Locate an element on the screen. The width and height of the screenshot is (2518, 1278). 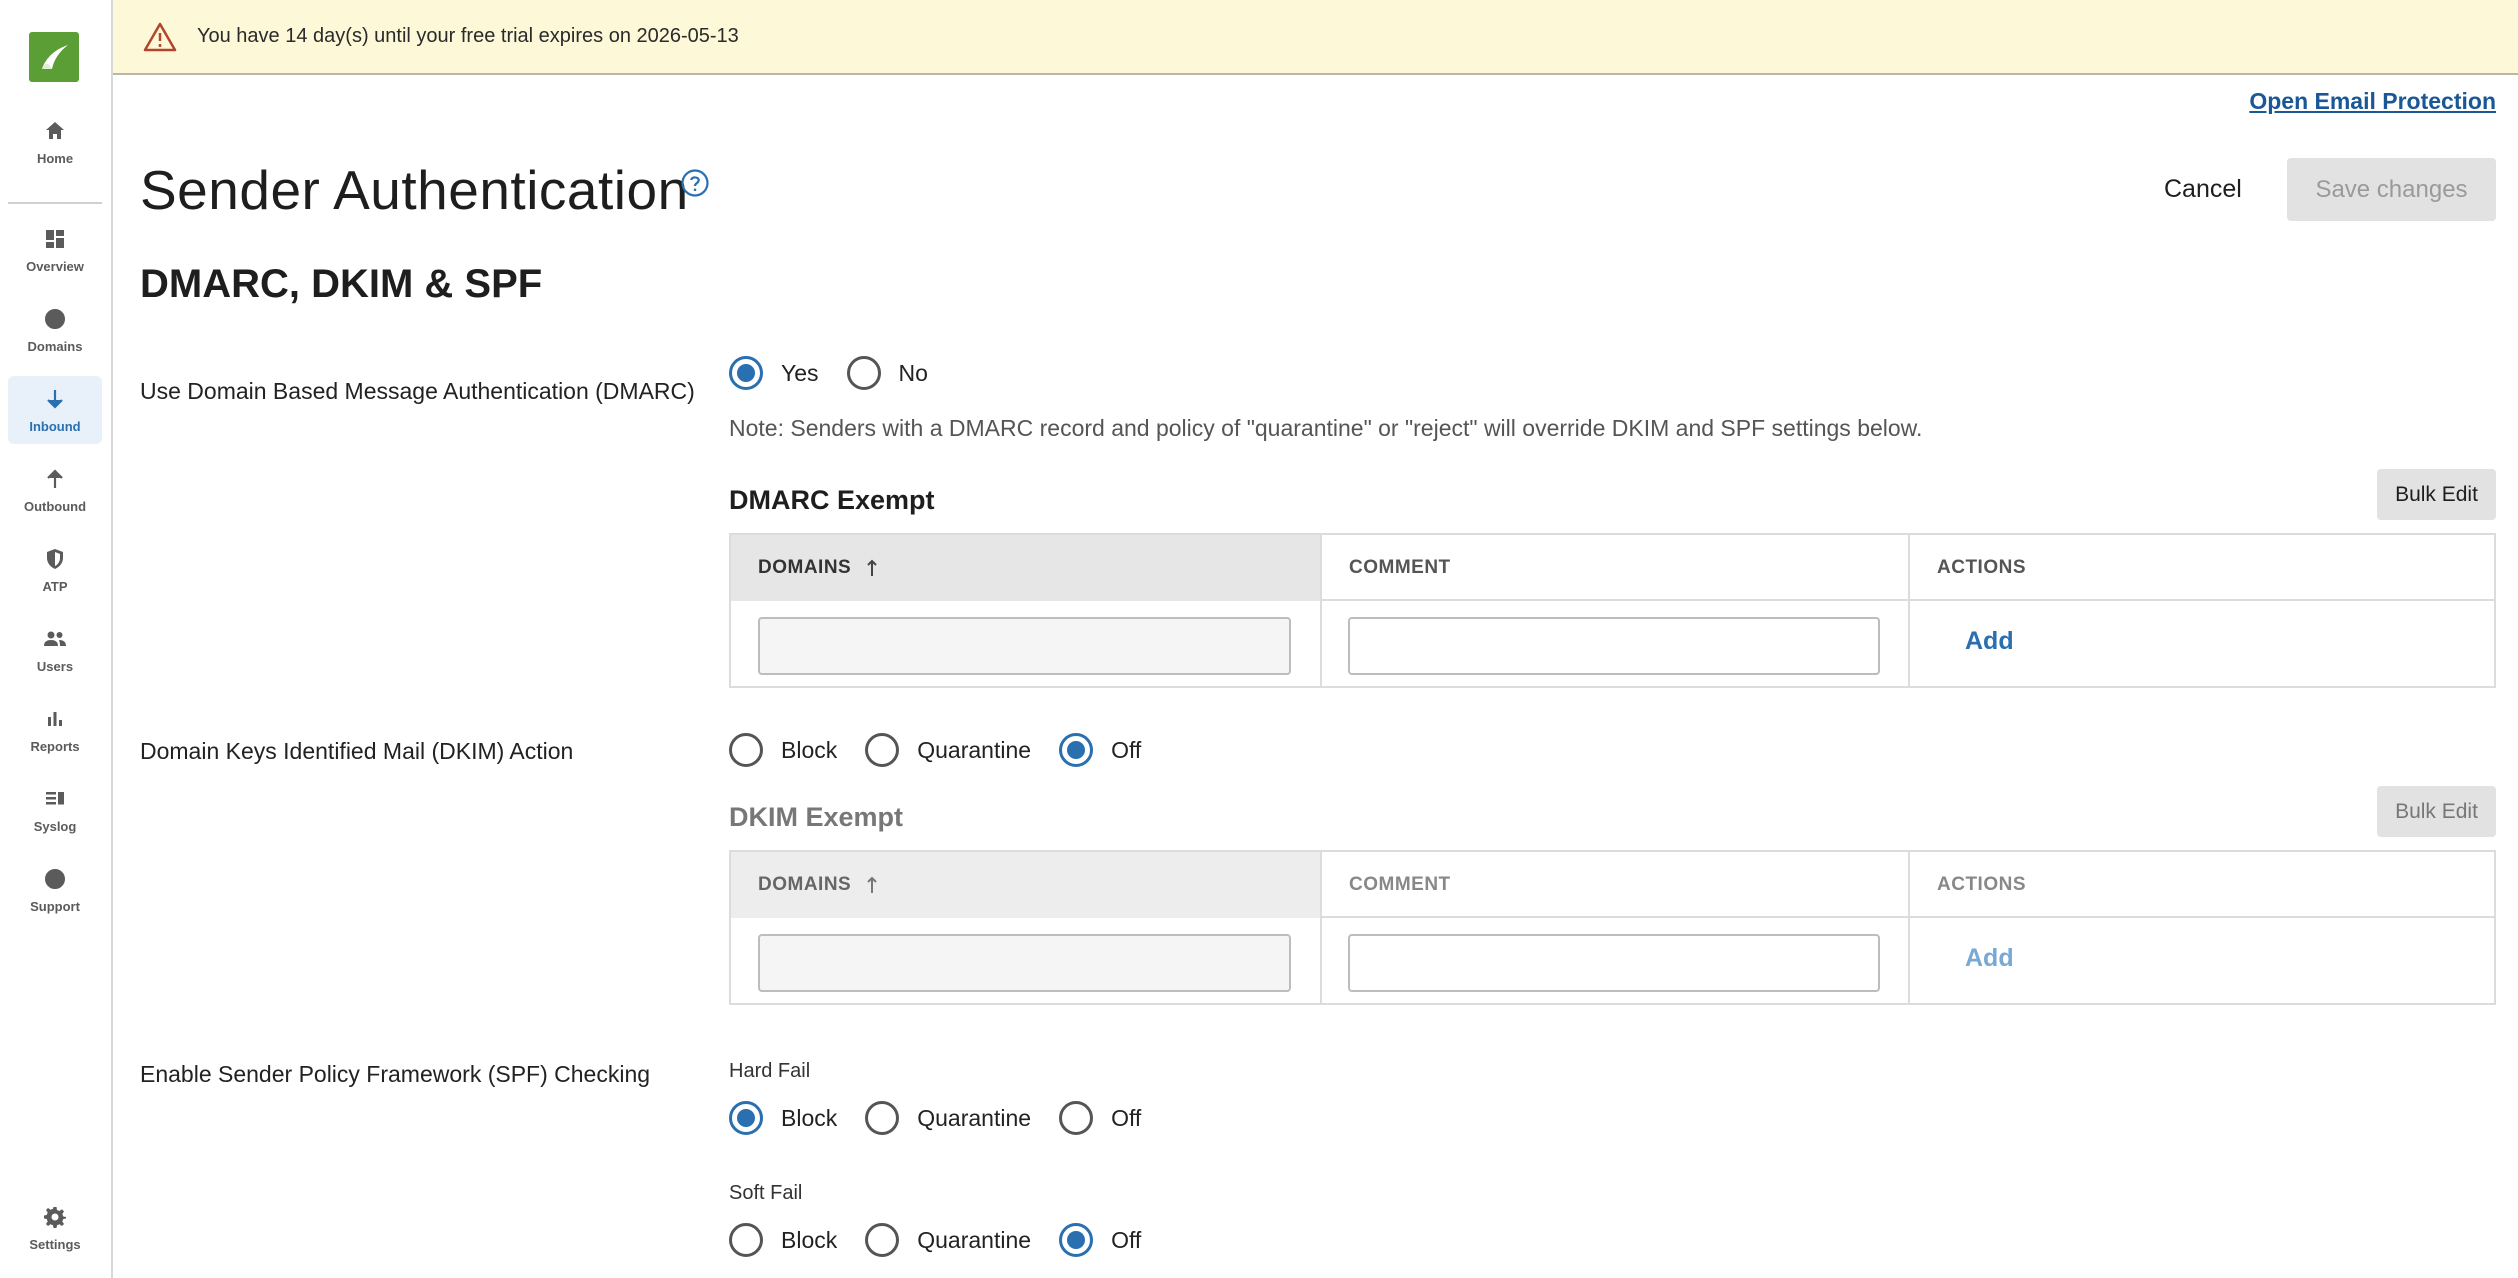
sidebar-item-home: Home is located at coordinates (55, 142).